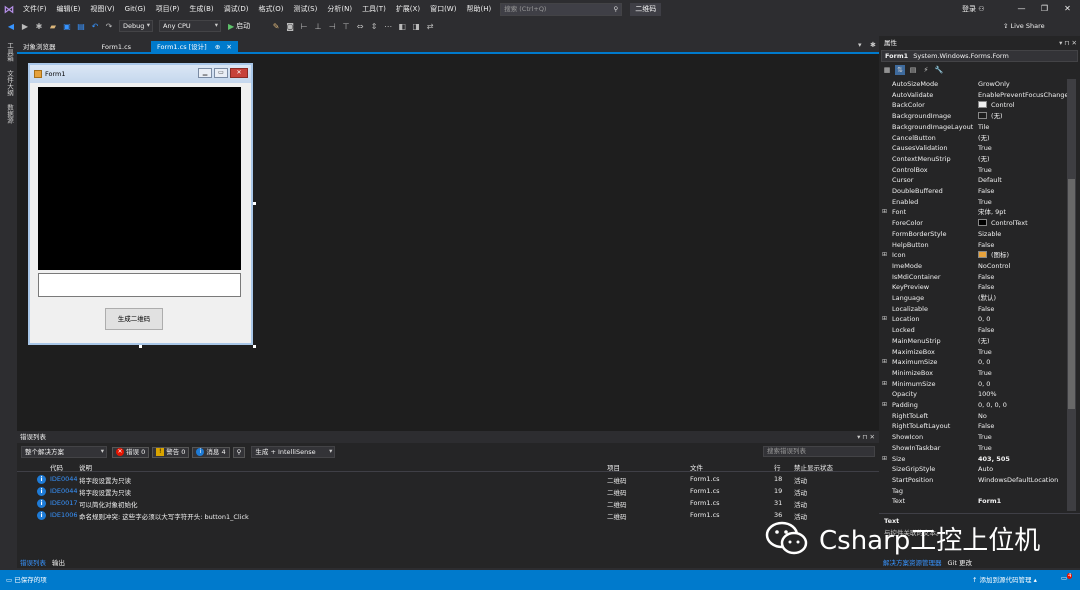 Image resolution: width=1080 pixels, height=590 pixels. I want to click on property-grid-scrollbar, so click(1071, 295).